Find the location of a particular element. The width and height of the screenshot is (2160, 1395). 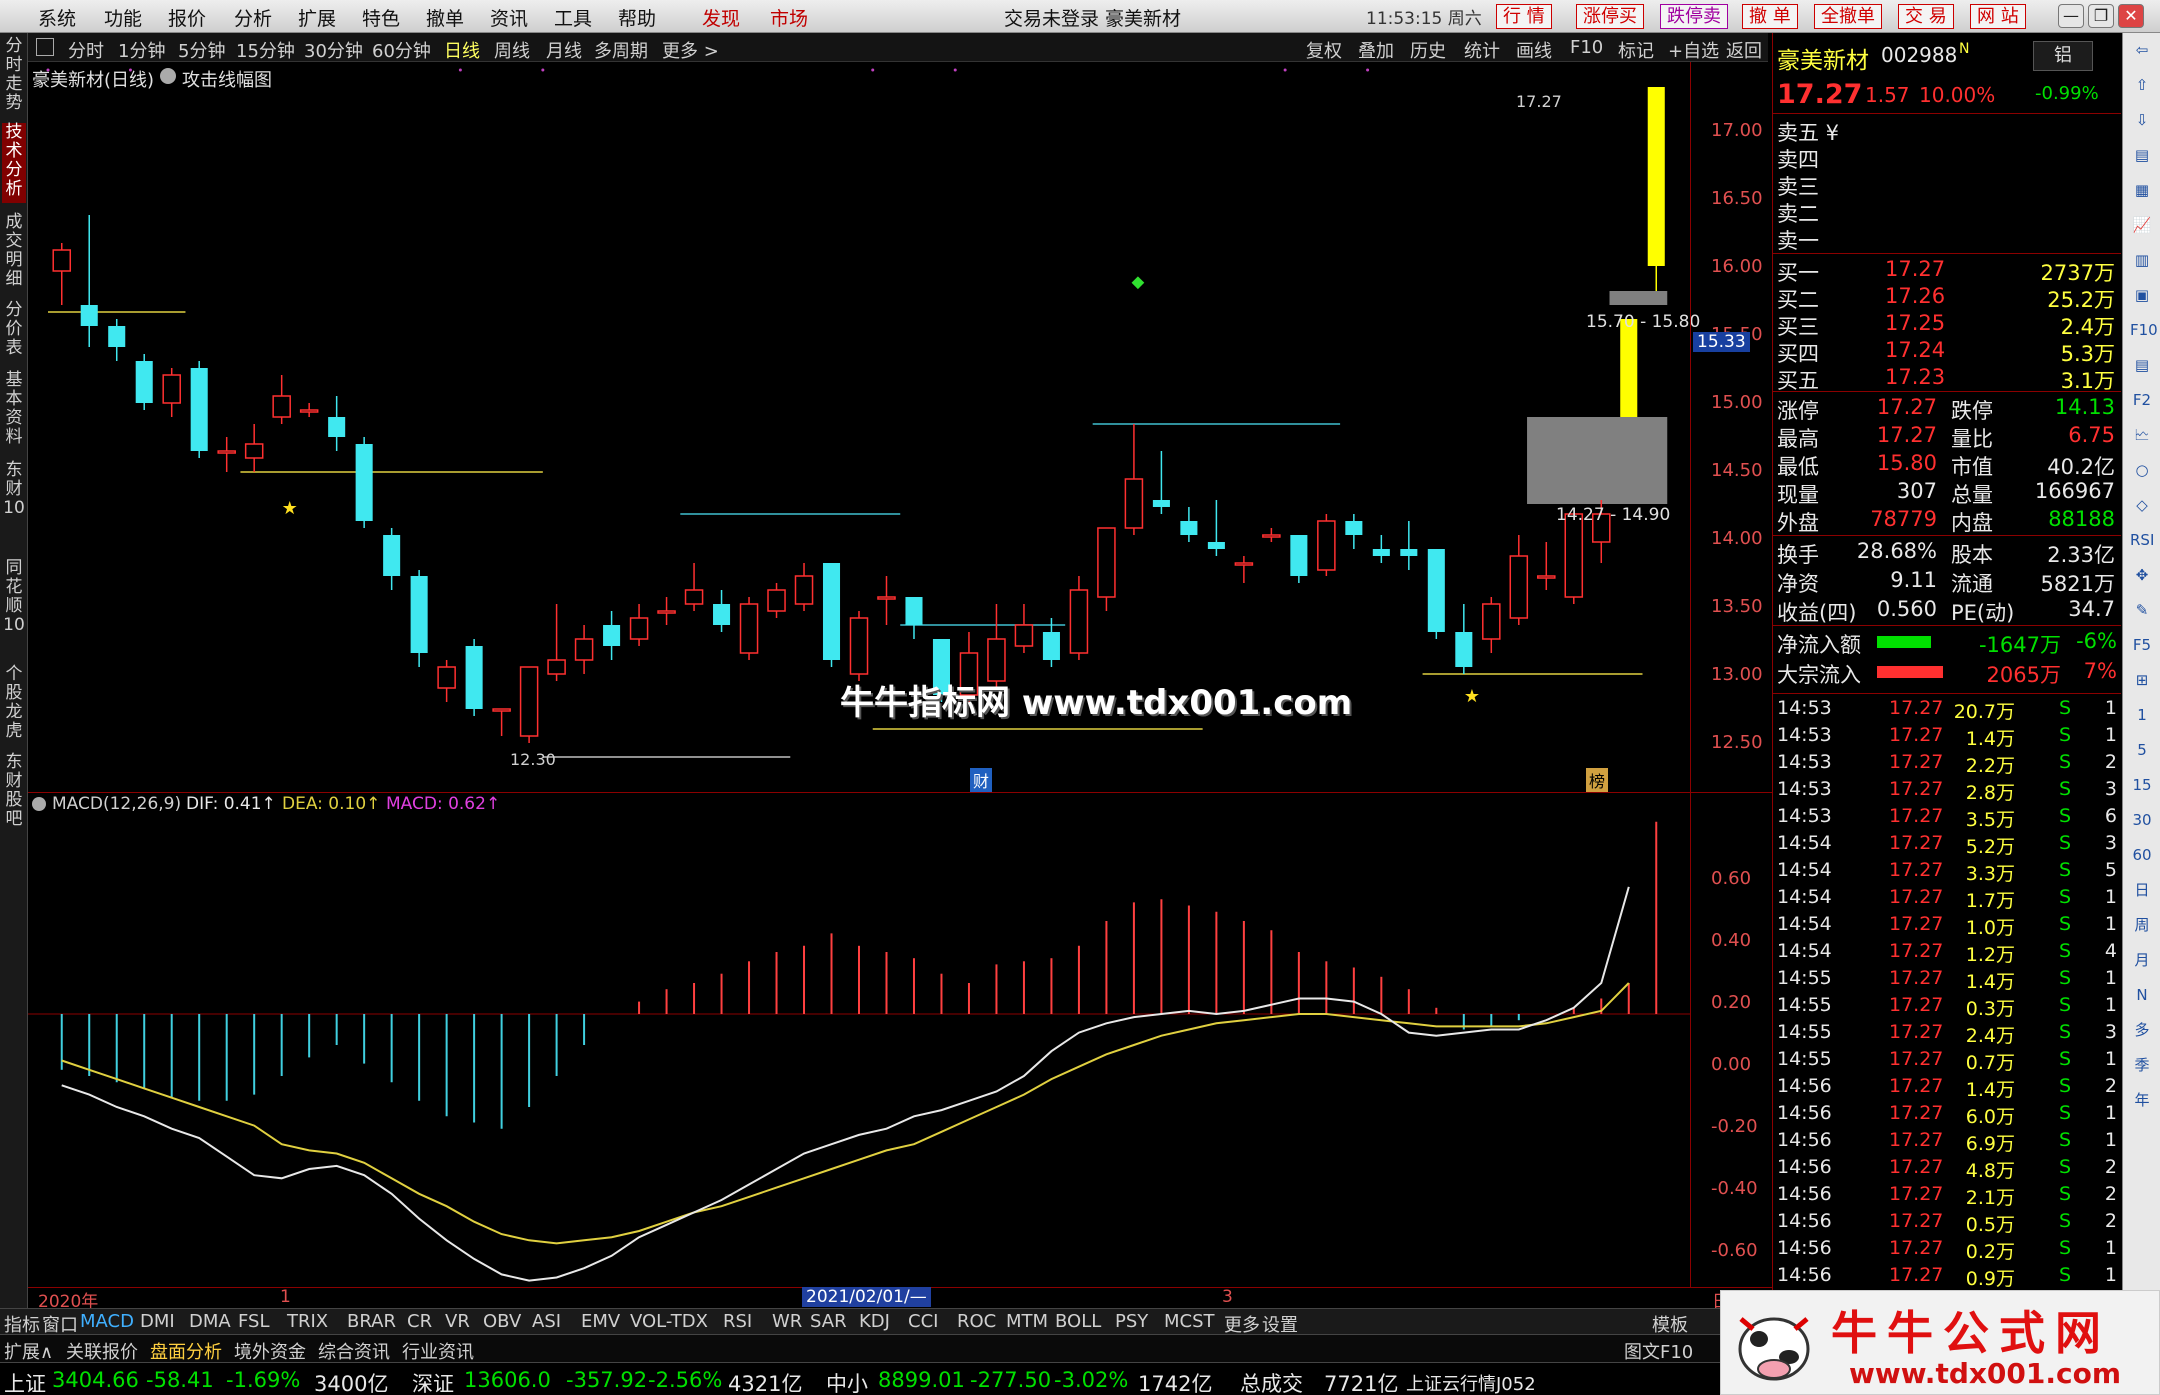

indicator-tab: WR is located at coordinates (787, 1321).